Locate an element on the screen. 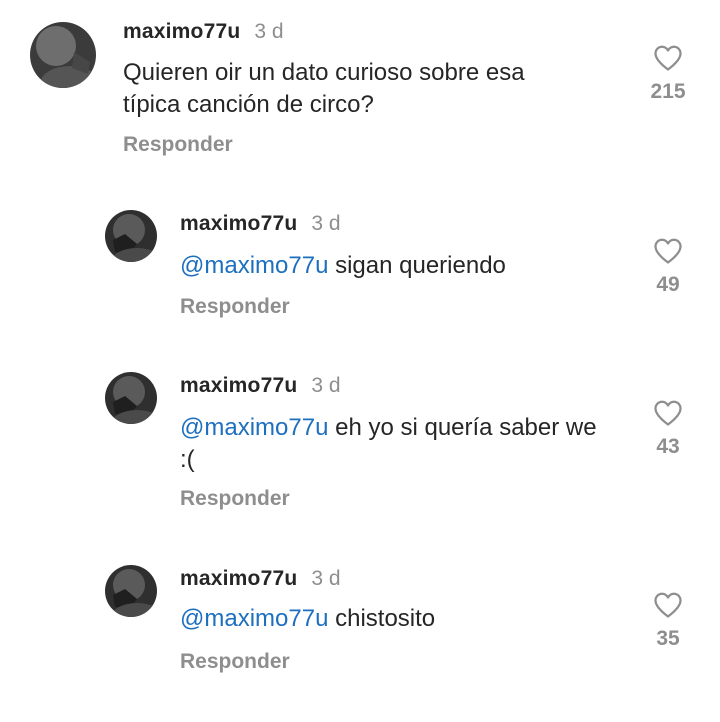 Image resolution: width=720 pixels, height=722 pixels. comment-body: sigan queriendo is located at coordinates (420, 265).